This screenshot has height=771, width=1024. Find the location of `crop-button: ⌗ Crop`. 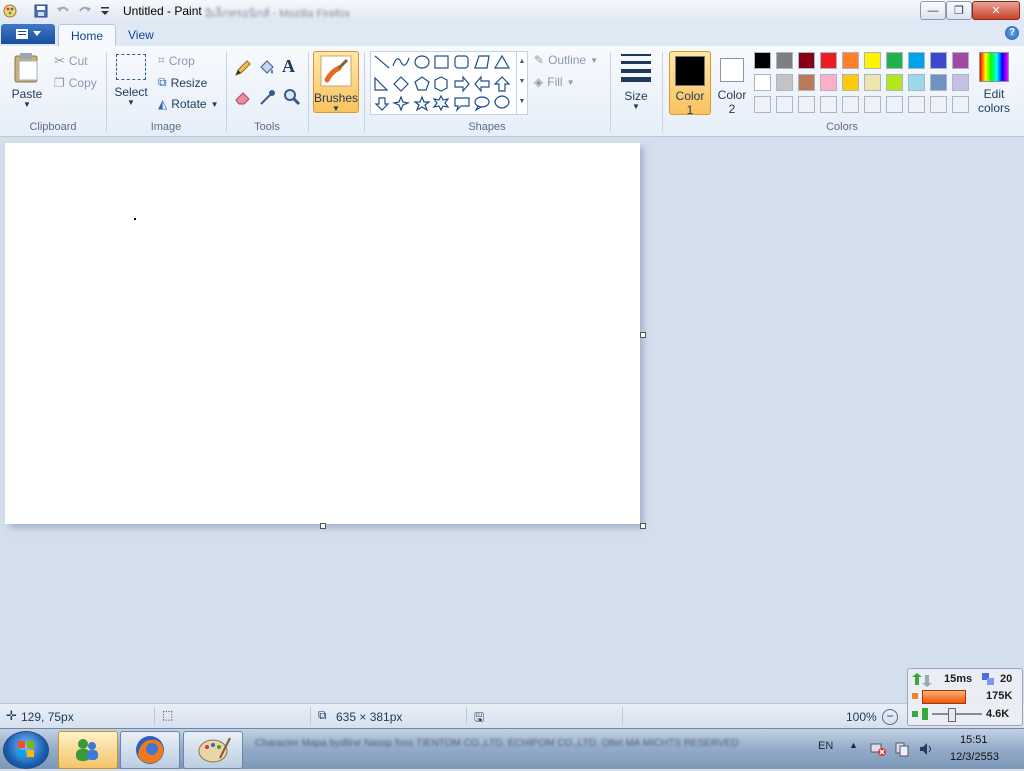

crop-button: ⌗ Crop is located at coordinates (176, 60).